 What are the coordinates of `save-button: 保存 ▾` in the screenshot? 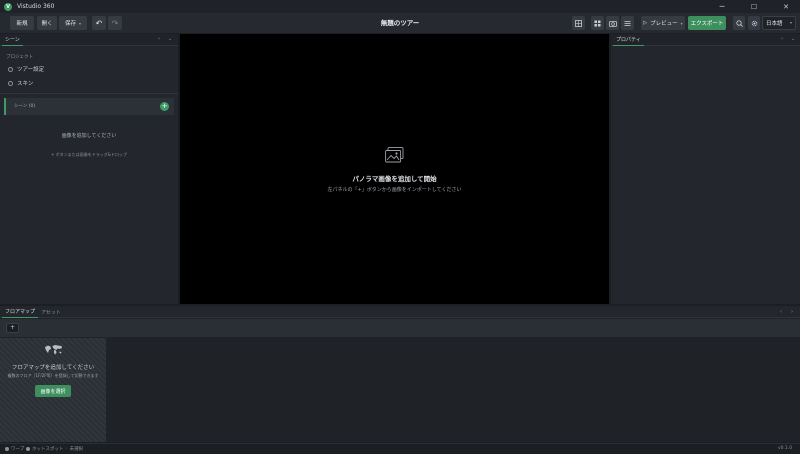 It's located at (73, 23).